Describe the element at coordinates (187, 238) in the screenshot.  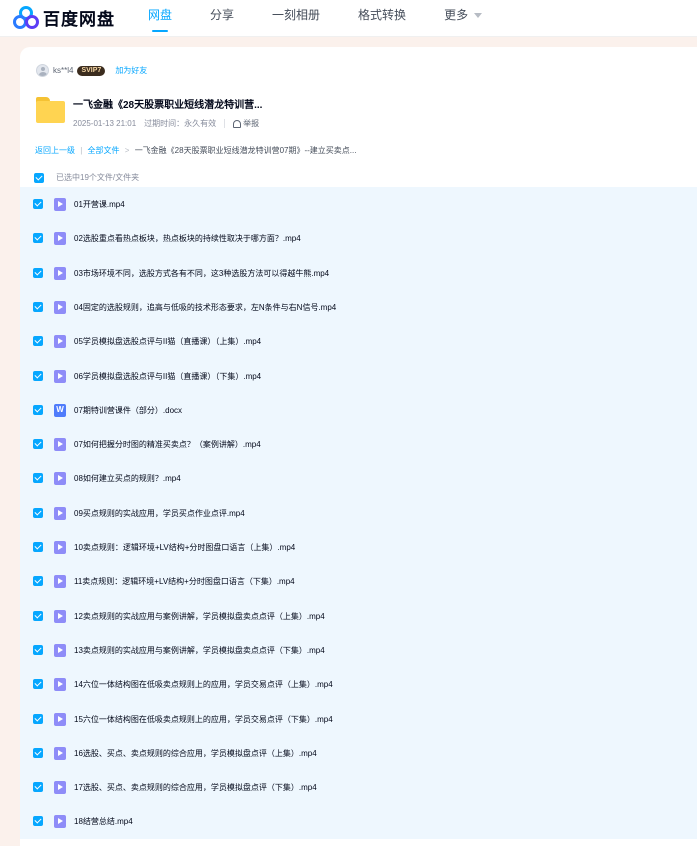
I see `file-name: 02选股重点看热点板块，热点板块的持续性取决于哪方面？.mp4` at that location.